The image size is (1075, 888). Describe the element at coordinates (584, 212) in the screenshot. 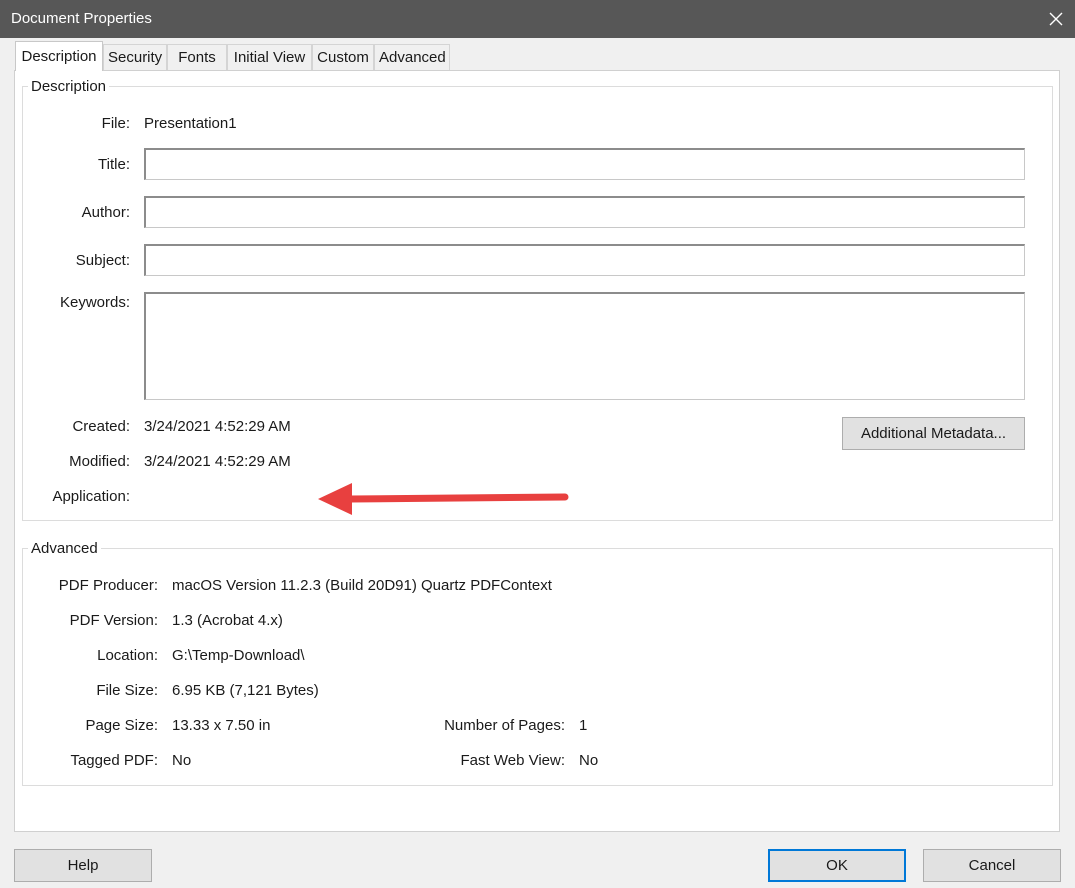

I see `author-input` at that location.